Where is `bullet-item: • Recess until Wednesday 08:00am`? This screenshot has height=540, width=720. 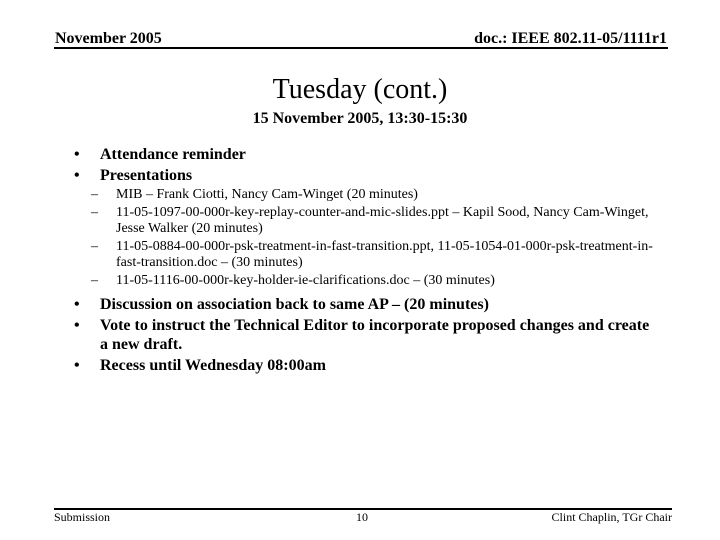 bullet-item: • Recess until Wednesday 08:00am is located at coordinates (330, 365).